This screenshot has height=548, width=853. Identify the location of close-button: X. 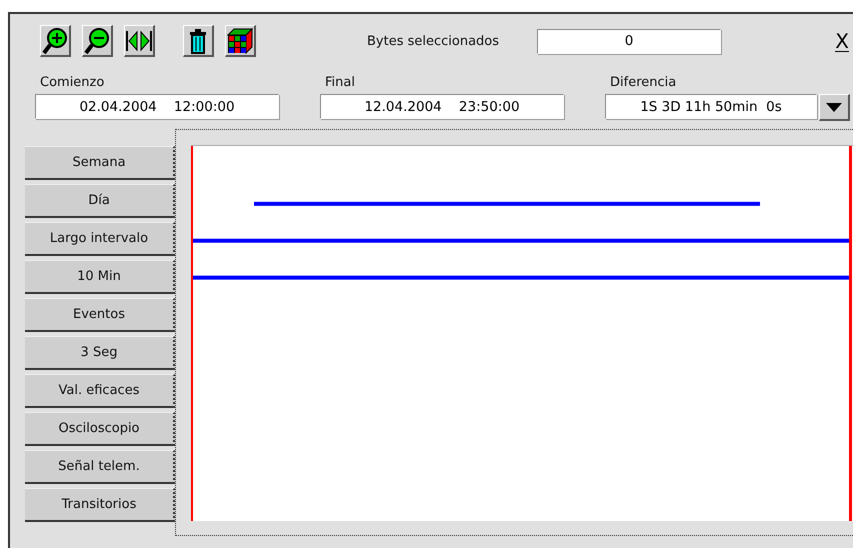
(842, 41).